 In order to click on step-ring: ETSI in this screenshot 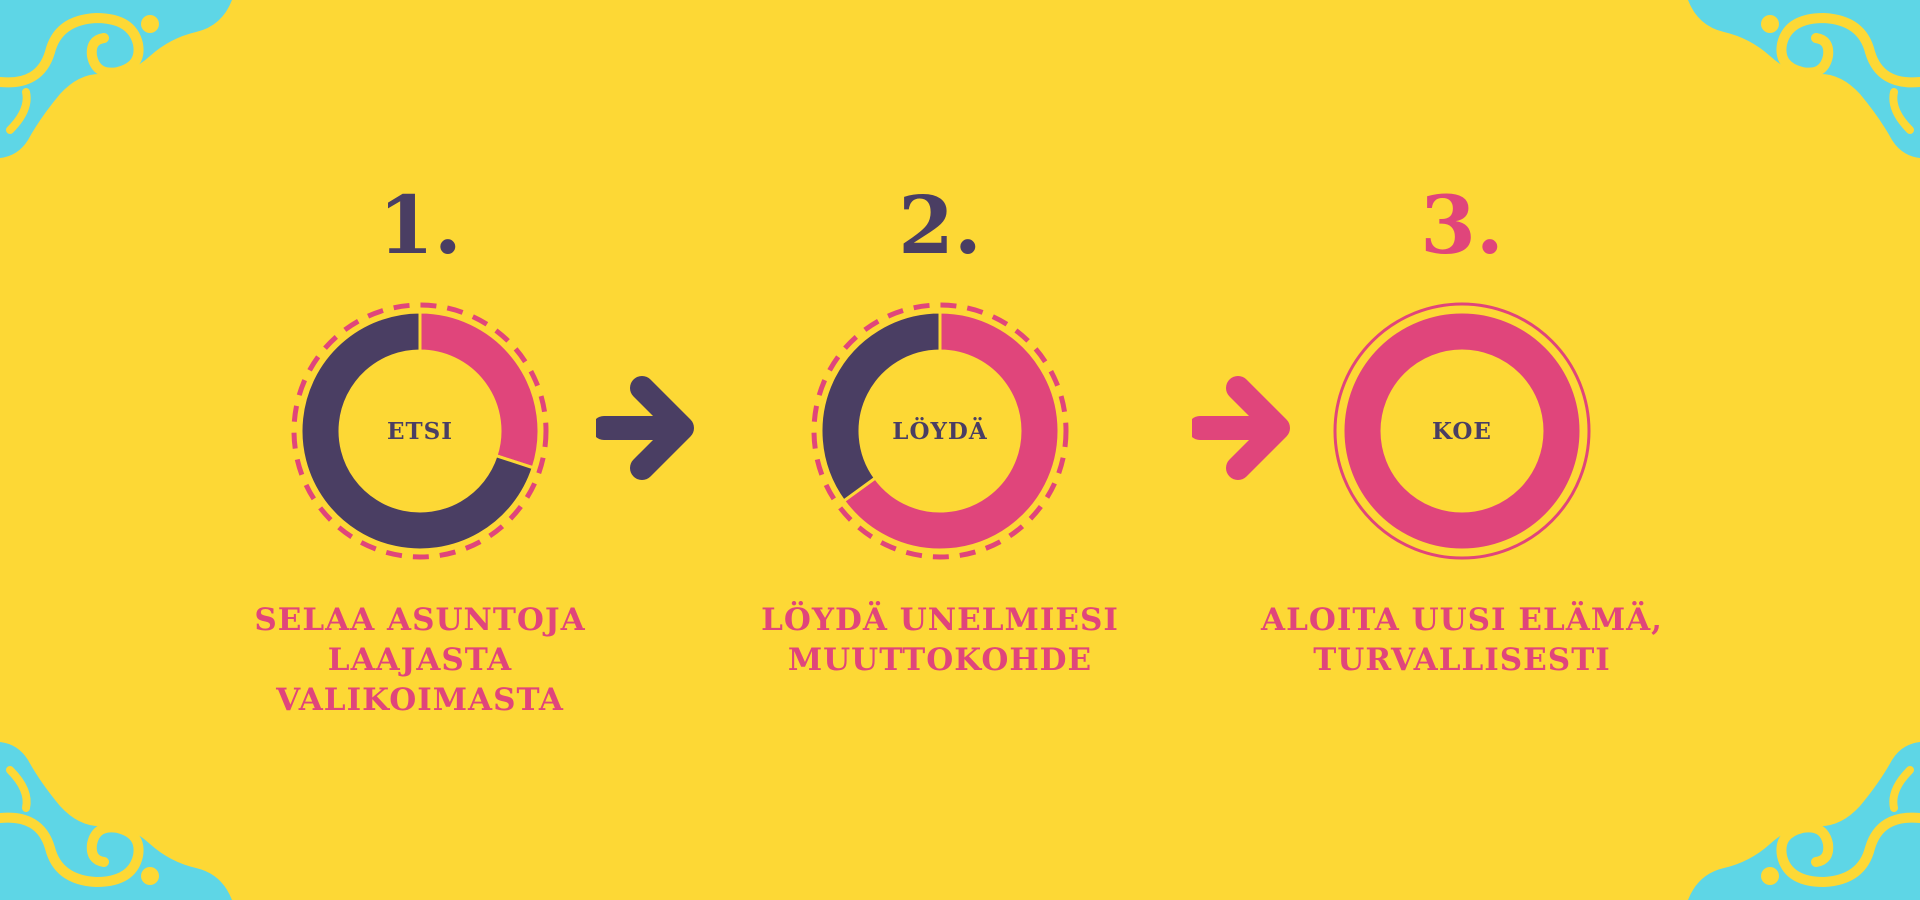, I will do `click(420, 431)`.